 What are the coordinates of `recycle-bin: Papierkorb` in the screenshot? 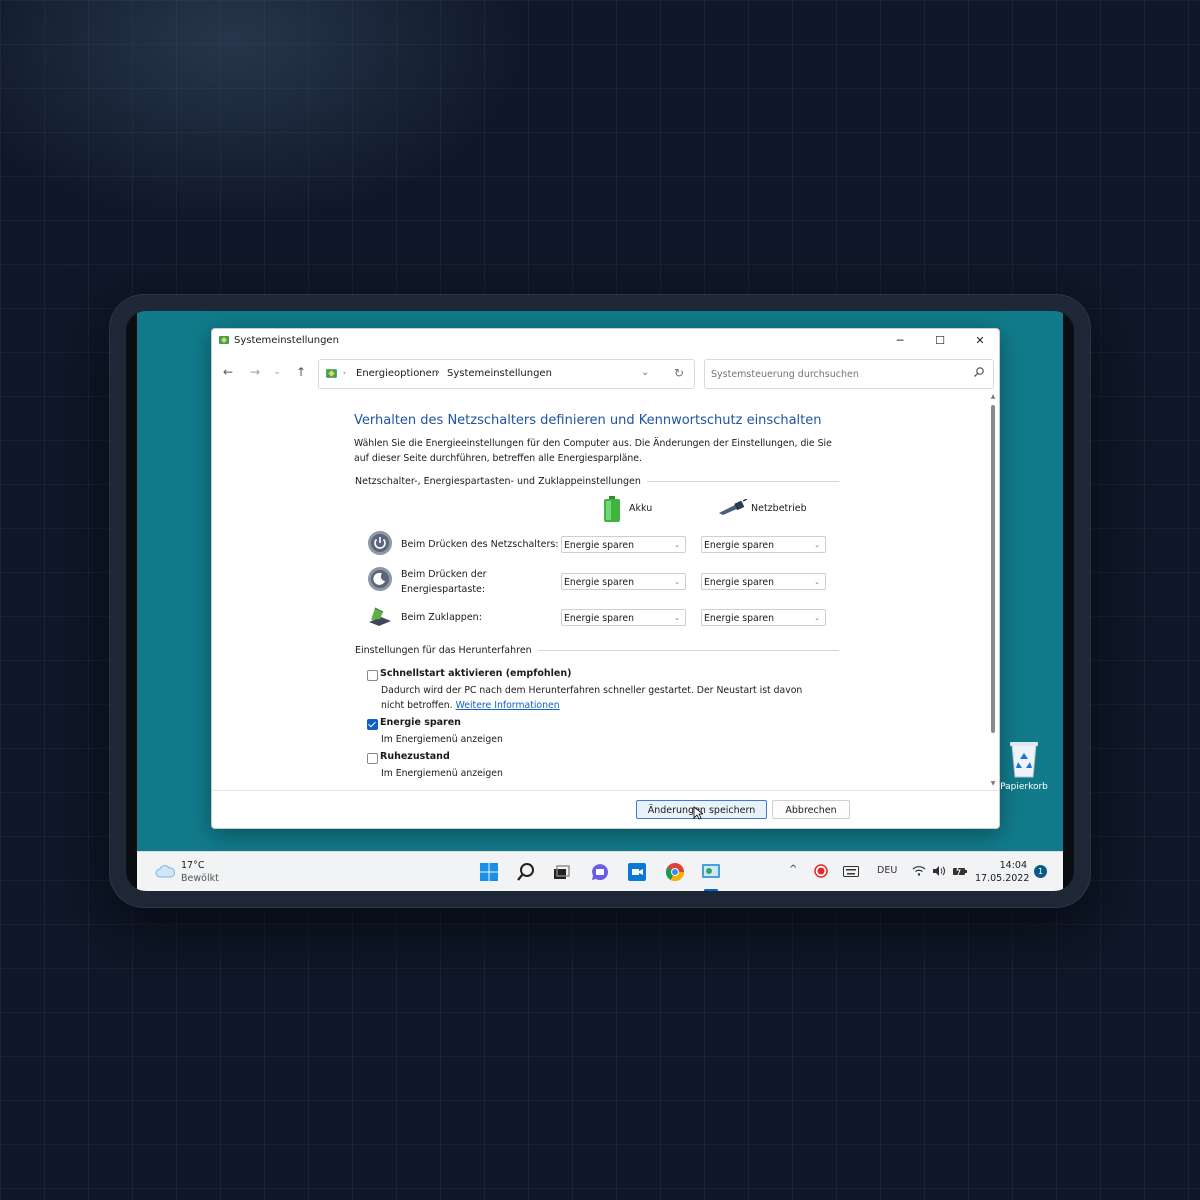 It's located at (1024, 765).